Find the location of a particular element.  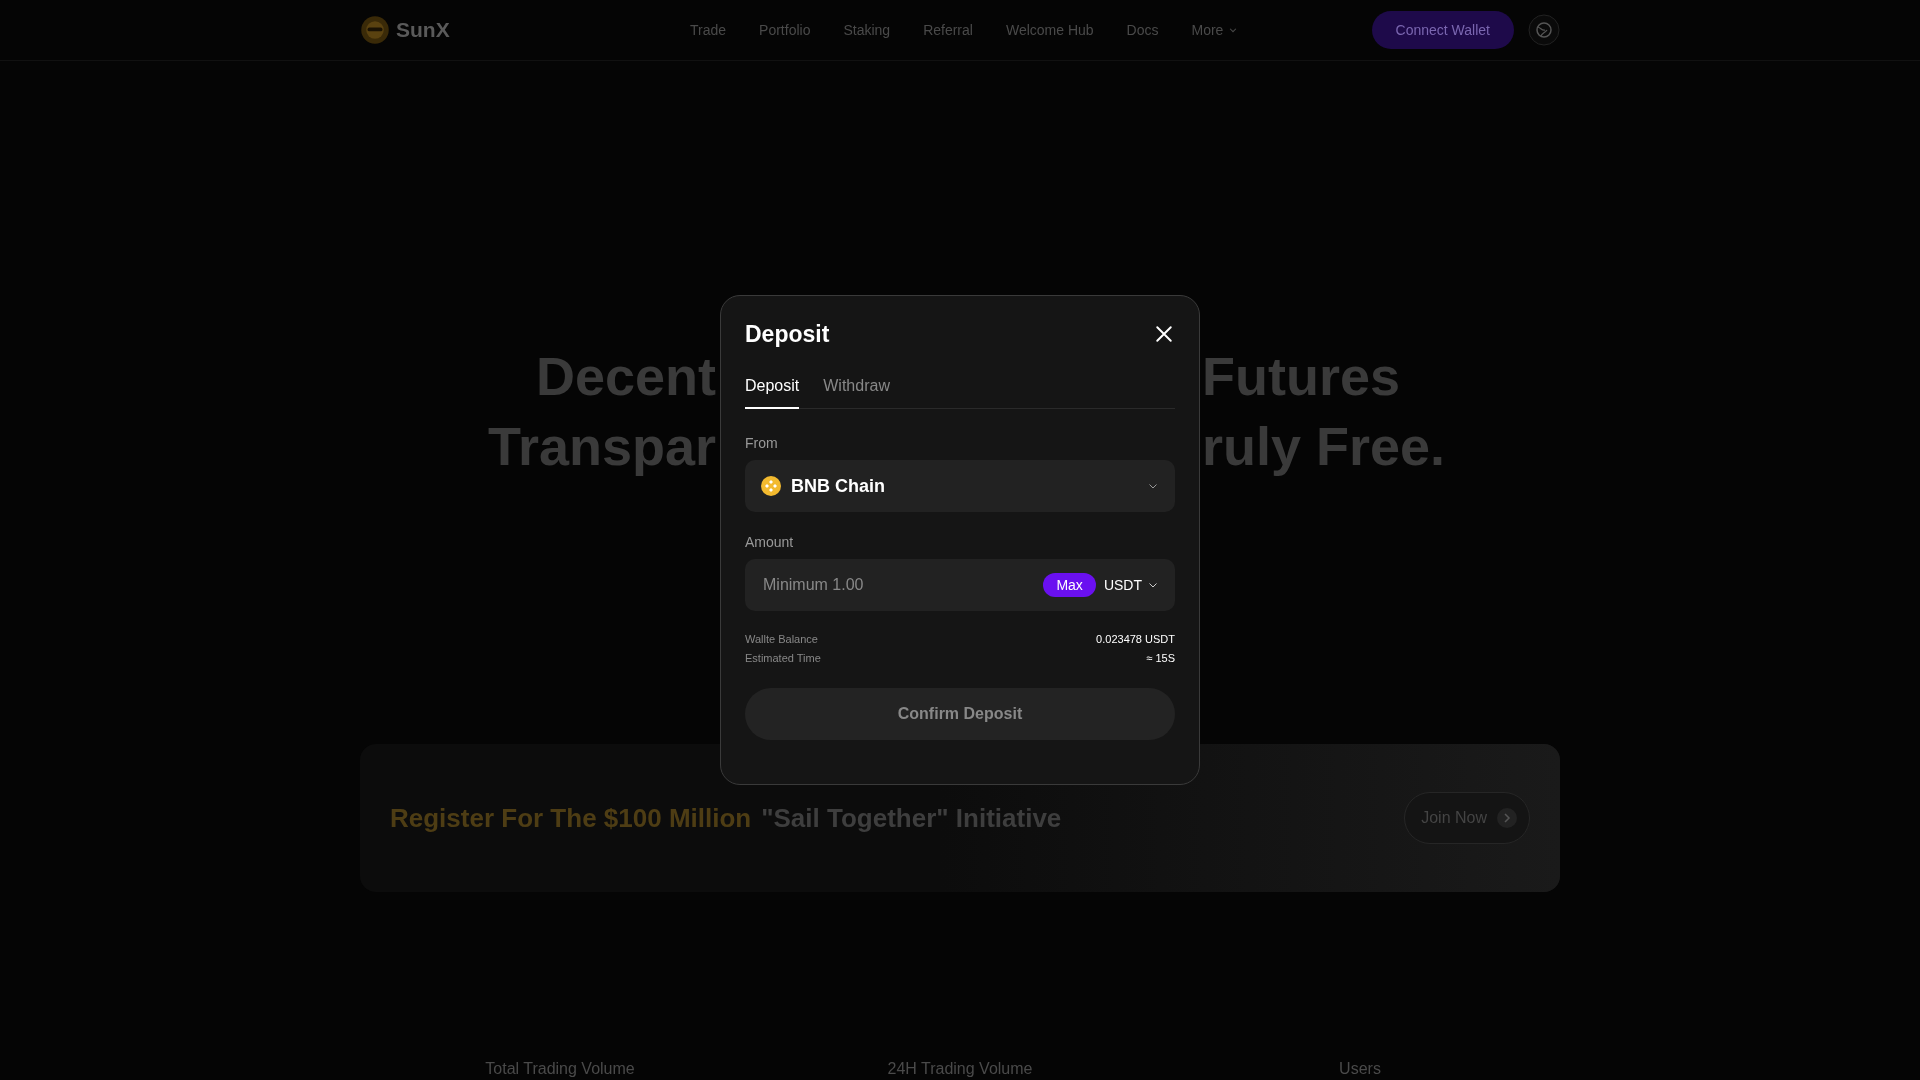

amount-field: Minimum 1.00 Max USDT is located at coordinates (960, 585).